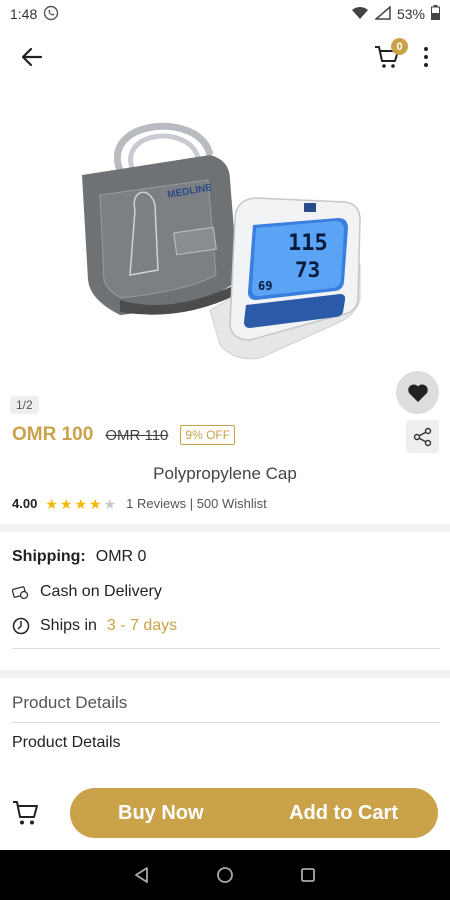 Image resolution: width=450 pixels, height=900 pixels. I want to click on wishlist-button, so click(417, 392).